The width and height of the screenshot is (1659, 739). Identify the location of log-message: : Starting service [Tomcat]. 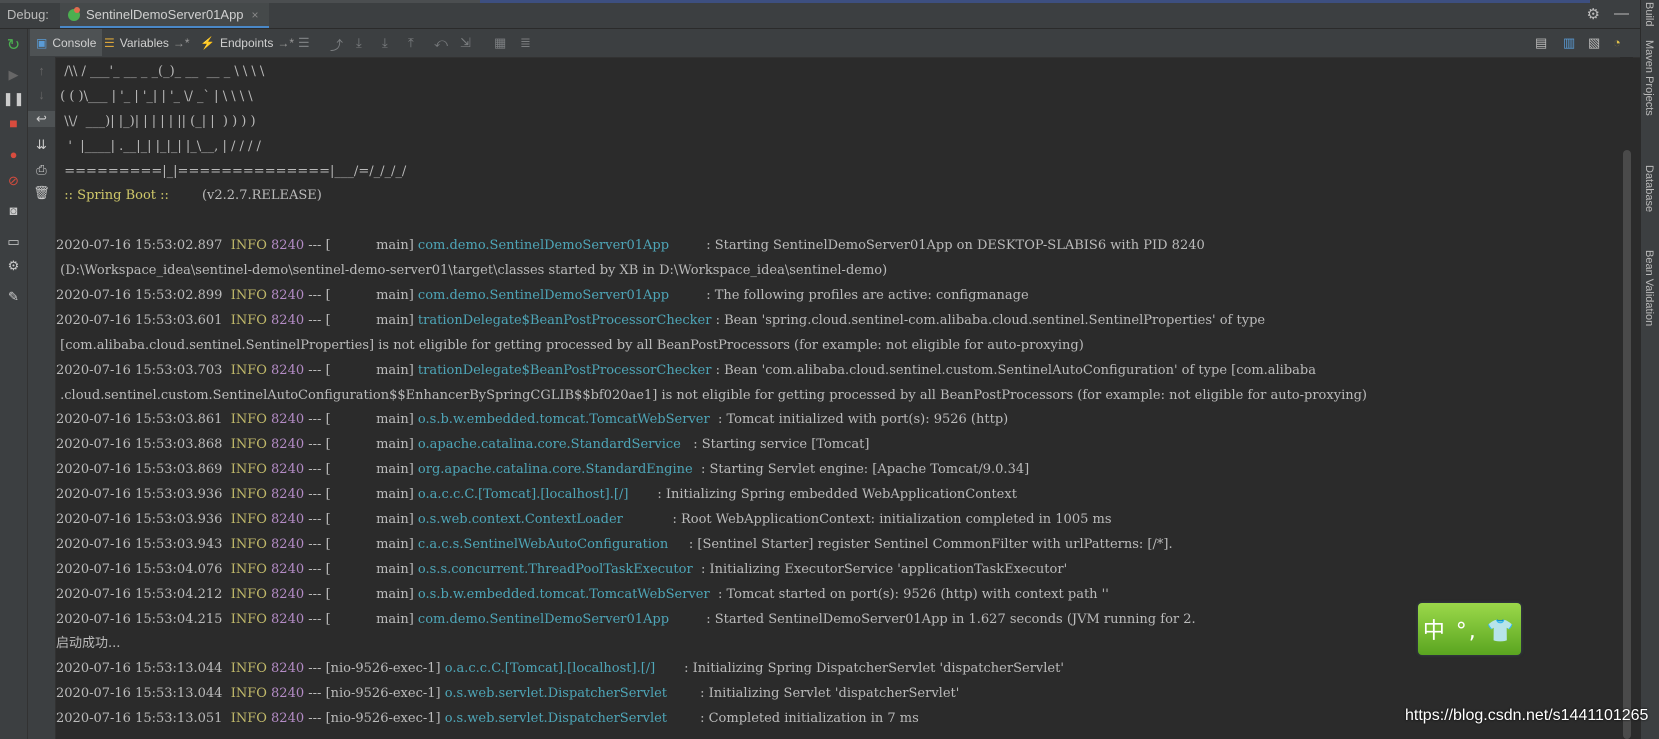
(779, 445).